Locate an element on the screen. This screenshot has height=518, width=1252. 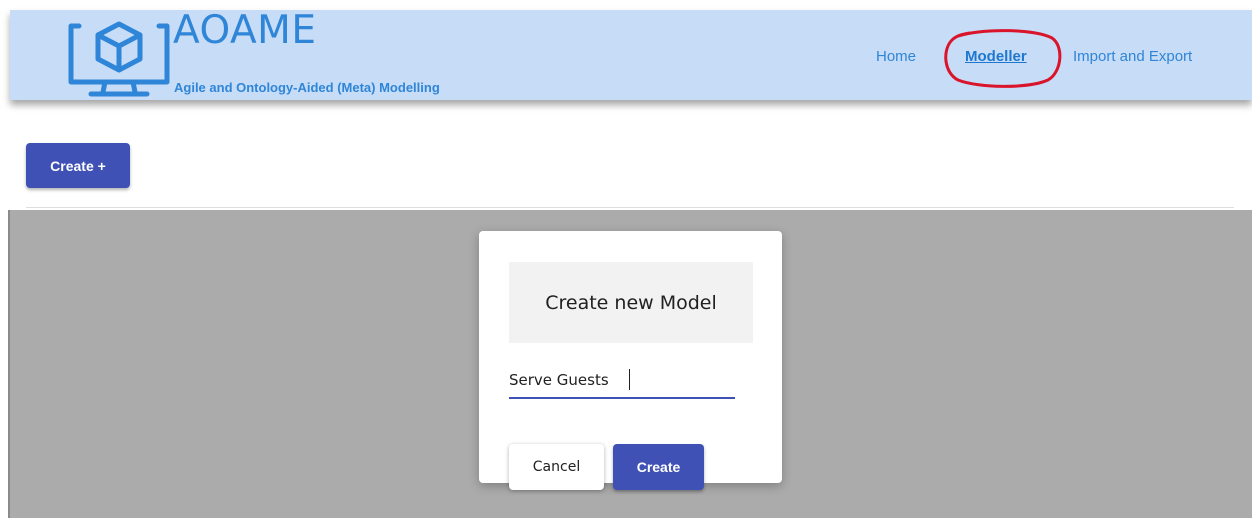
create-button: Create is located at coordinates (658, 467).